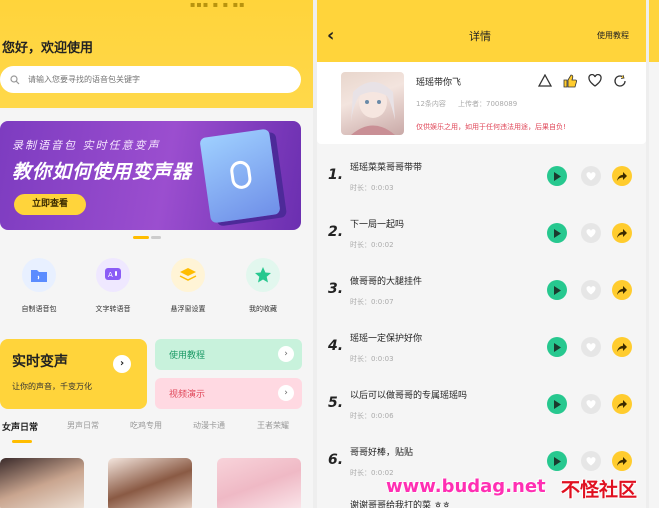  I want to click on realtime-subtitle: 让你的声音，千变万化, so click(52, 386).